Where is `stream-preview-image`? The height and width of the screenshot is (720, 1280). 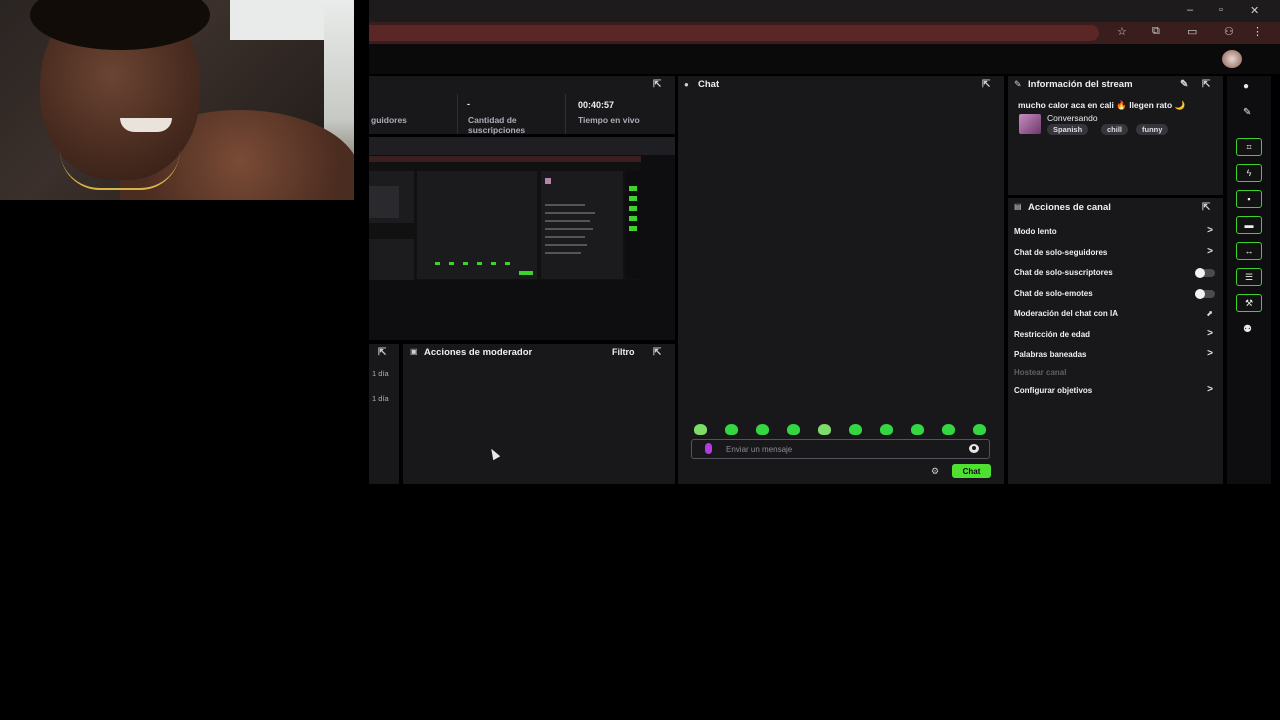 stream-preview-image is located at coordinates (505, 218).